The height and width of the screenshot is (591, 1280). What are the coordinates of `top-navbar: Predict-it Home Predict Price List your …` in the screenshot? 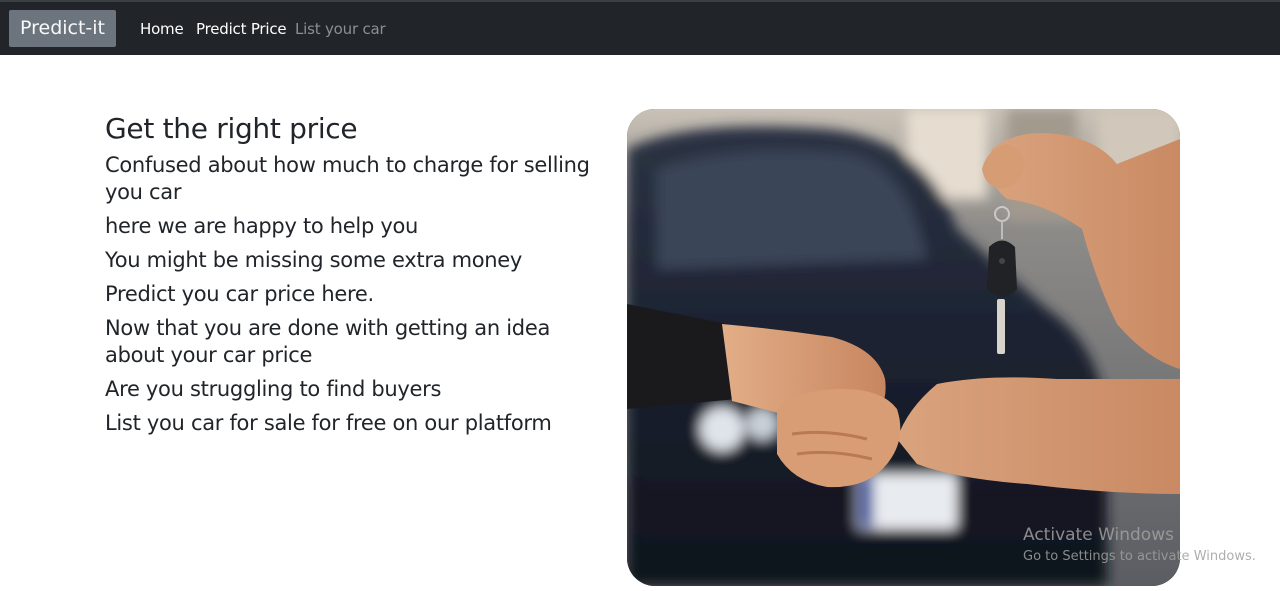 It's located at (640, 27).